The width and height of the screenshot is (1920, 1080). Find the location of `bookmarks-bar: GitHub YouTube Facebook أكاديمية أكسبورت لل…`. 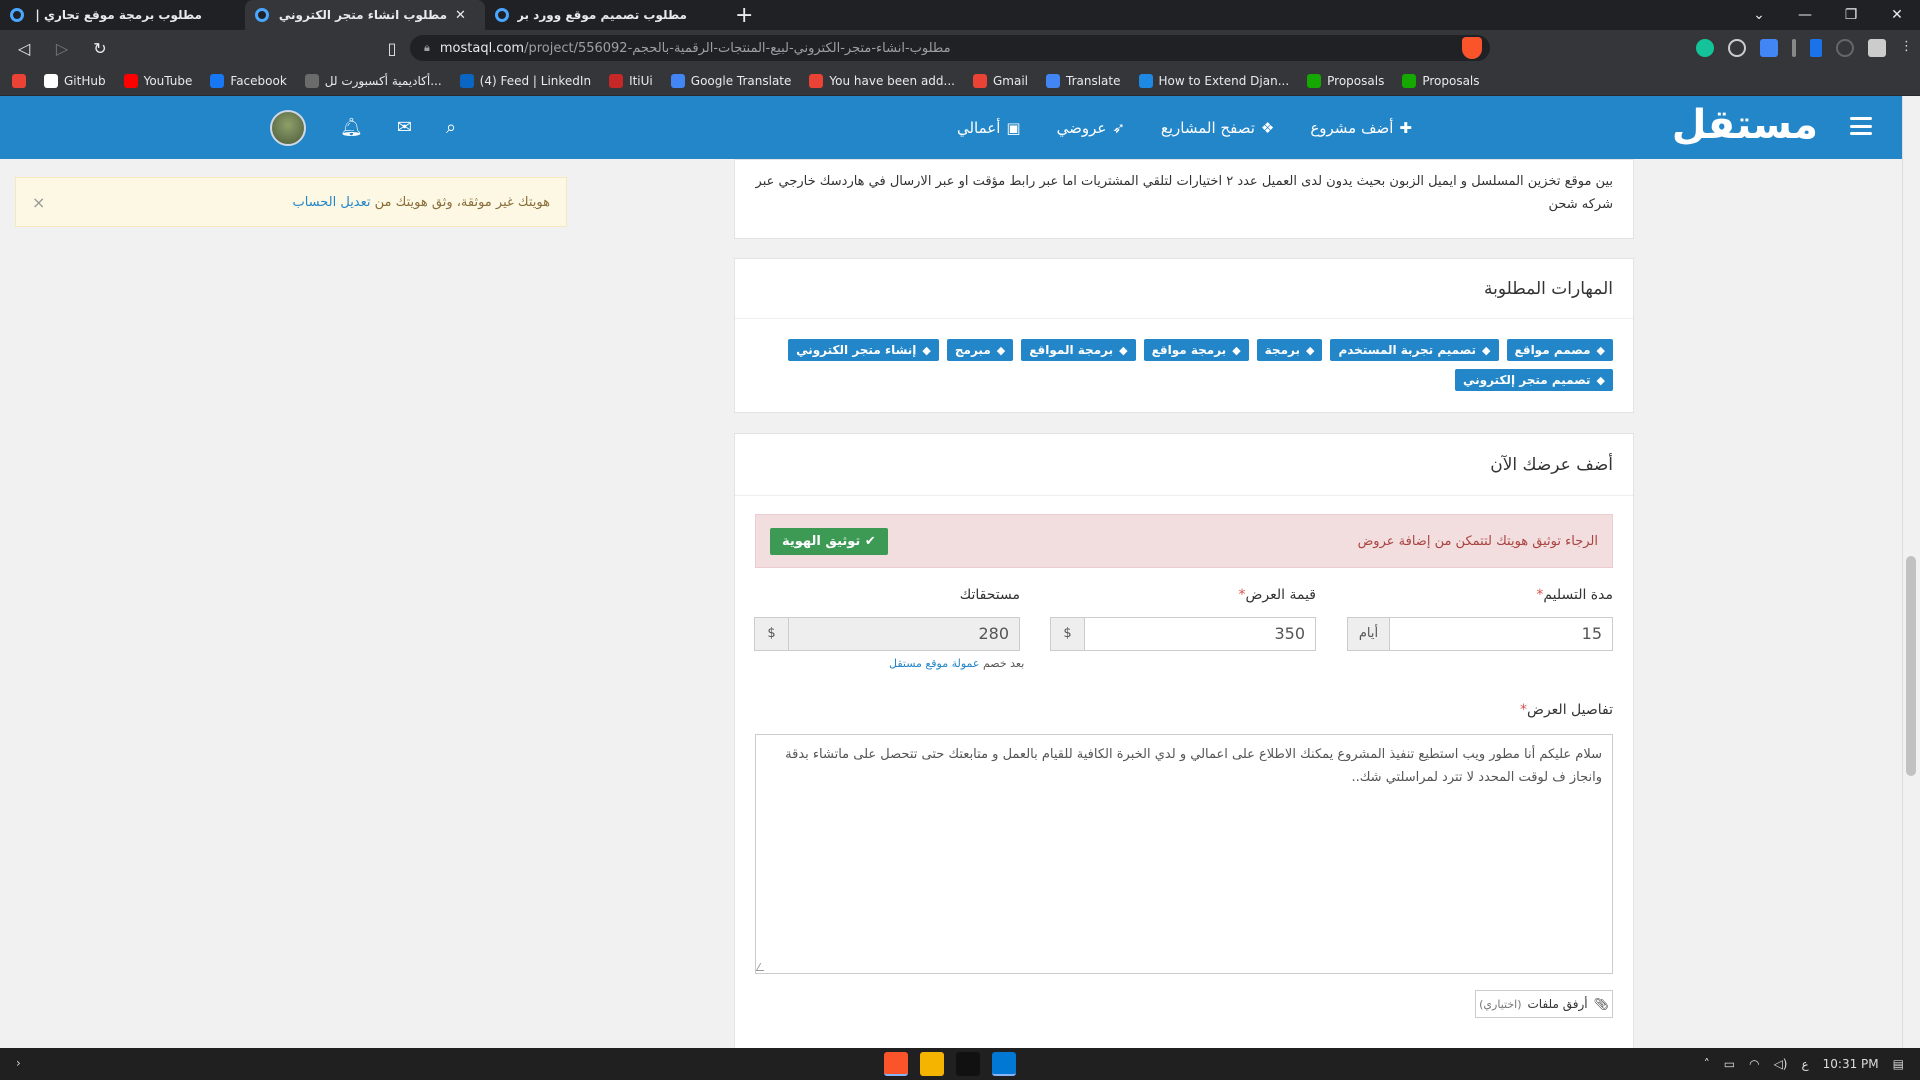

bookmarks-bar: GitHub YouTube Facebook أكاديمية أكسبورت لل… is located at coordinates (960, 81).